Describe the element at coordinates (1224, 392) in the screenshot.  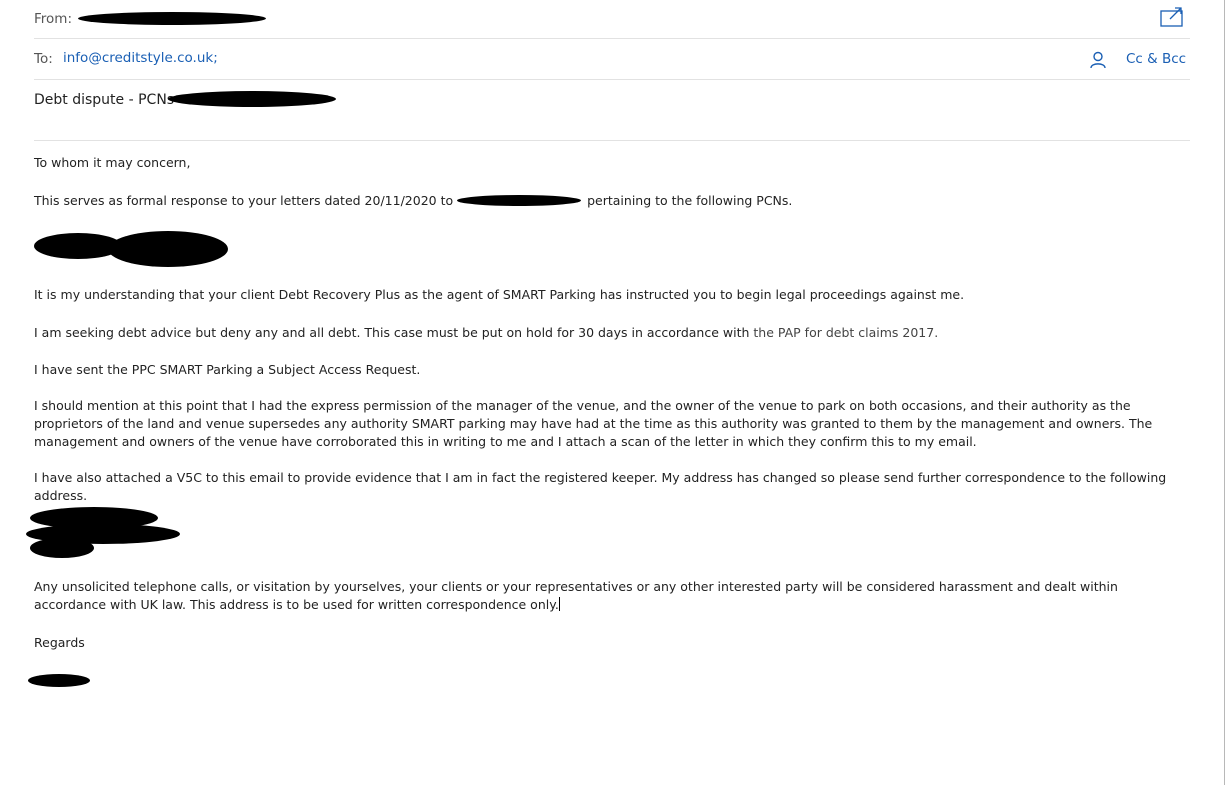
I see `window-edge` at that location.